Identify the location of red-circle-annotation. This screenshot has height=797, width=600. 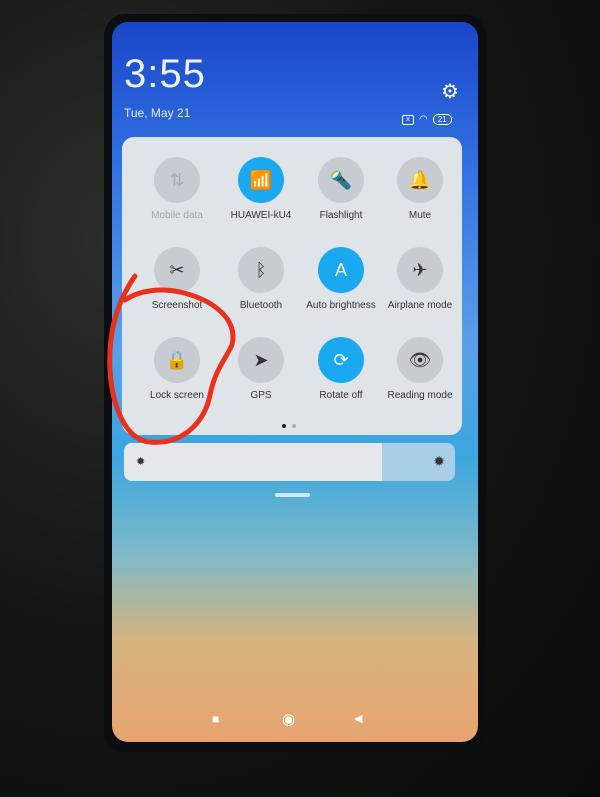
(171, 359).